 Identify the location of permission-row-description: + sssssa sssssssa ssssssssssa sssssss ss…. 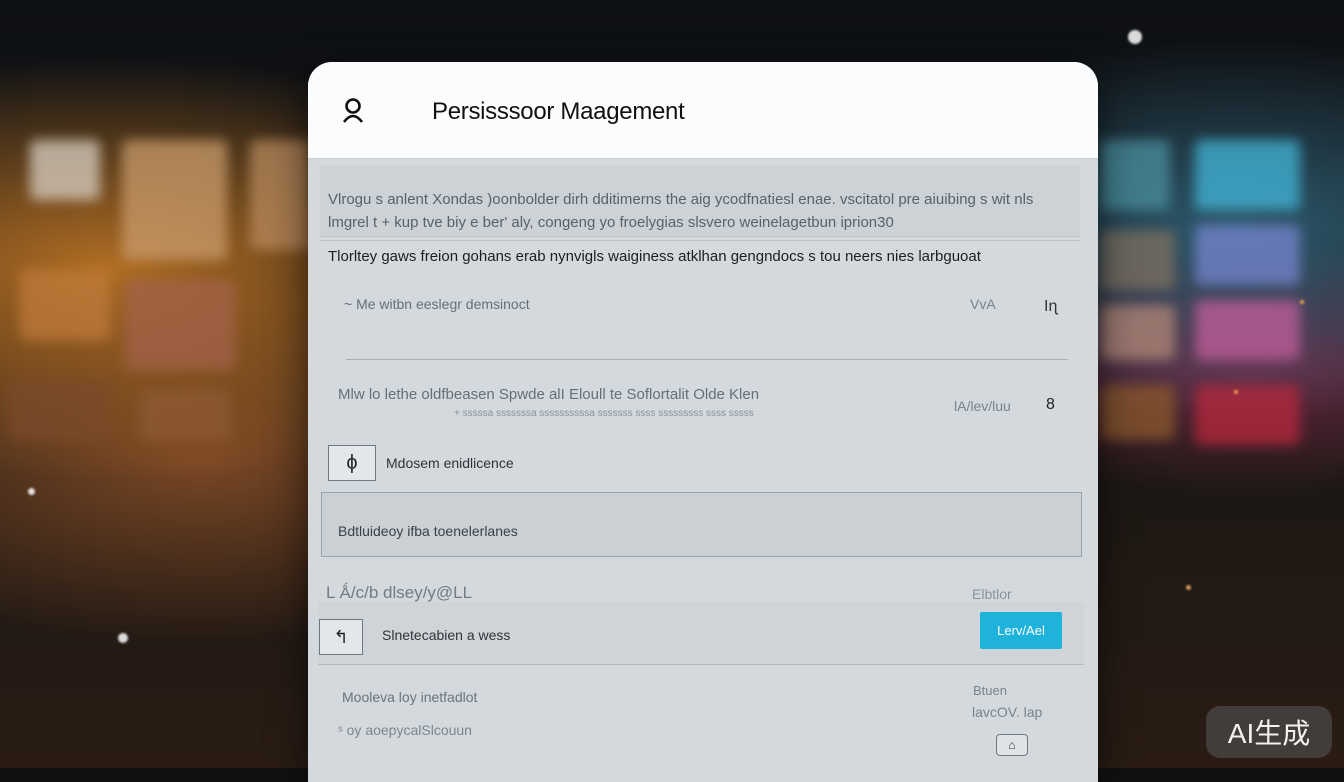
(604, 413).